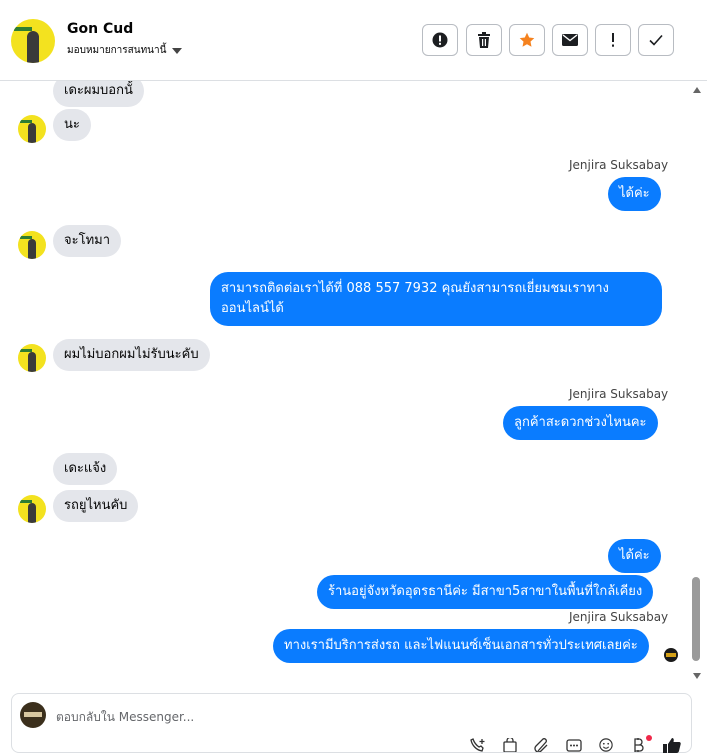 Image resolution: width=707 pixels, height=753 pixels. Describe the element at coordinates (252, 308) in the screenshot. I see `message-text-line: ออนไลน์ได้` at that location.